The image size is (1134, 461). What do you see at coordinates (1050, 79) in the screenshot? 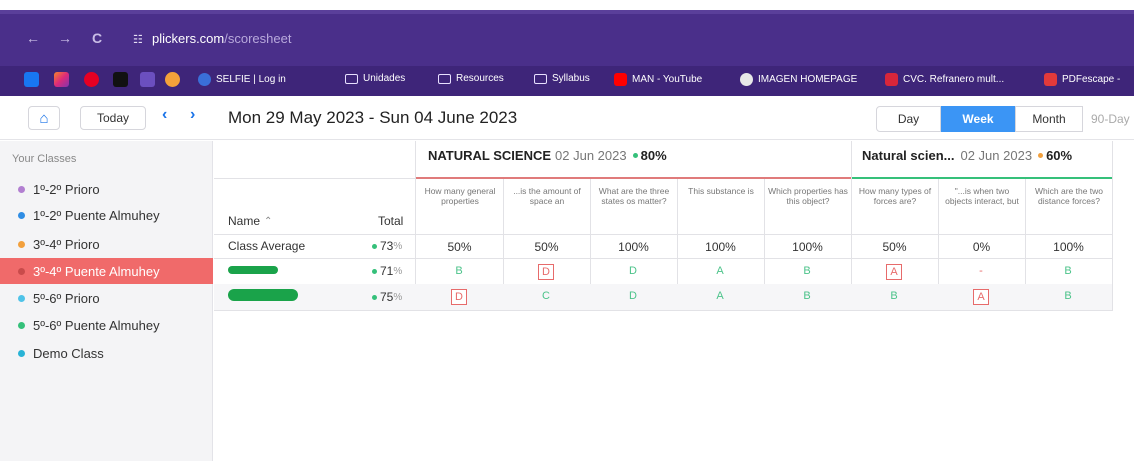
I see `pdf-icon` at bounding box center [1050, 79].